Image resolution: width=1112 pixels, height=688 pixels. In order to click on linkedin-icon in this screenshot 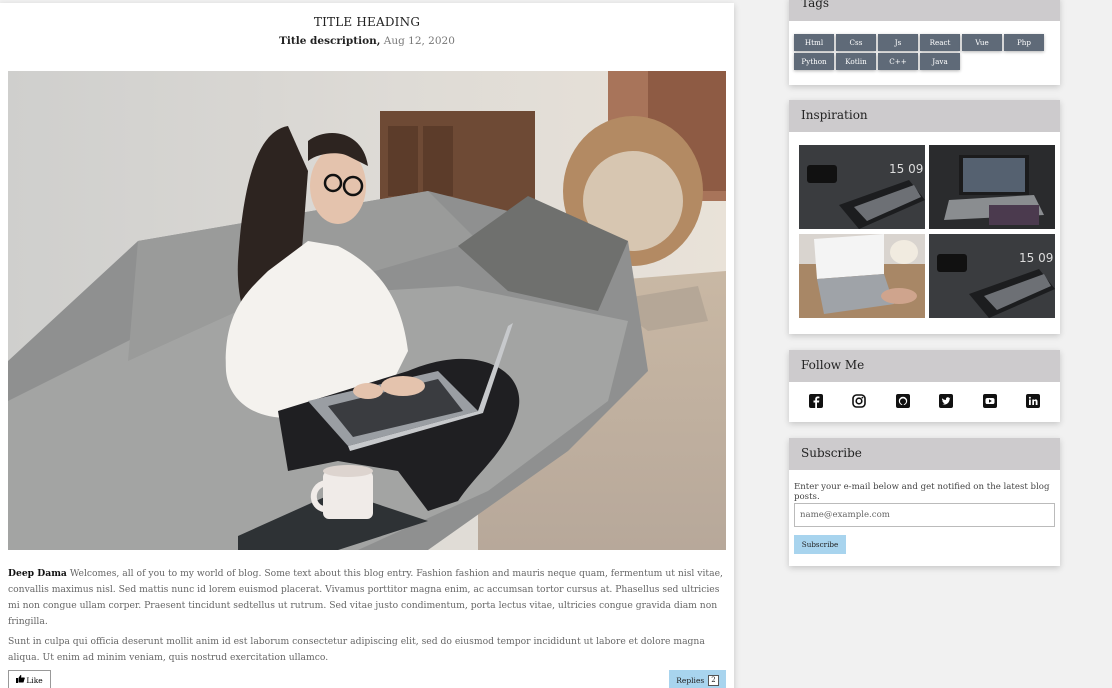, I will do `click(1033, 401)`.